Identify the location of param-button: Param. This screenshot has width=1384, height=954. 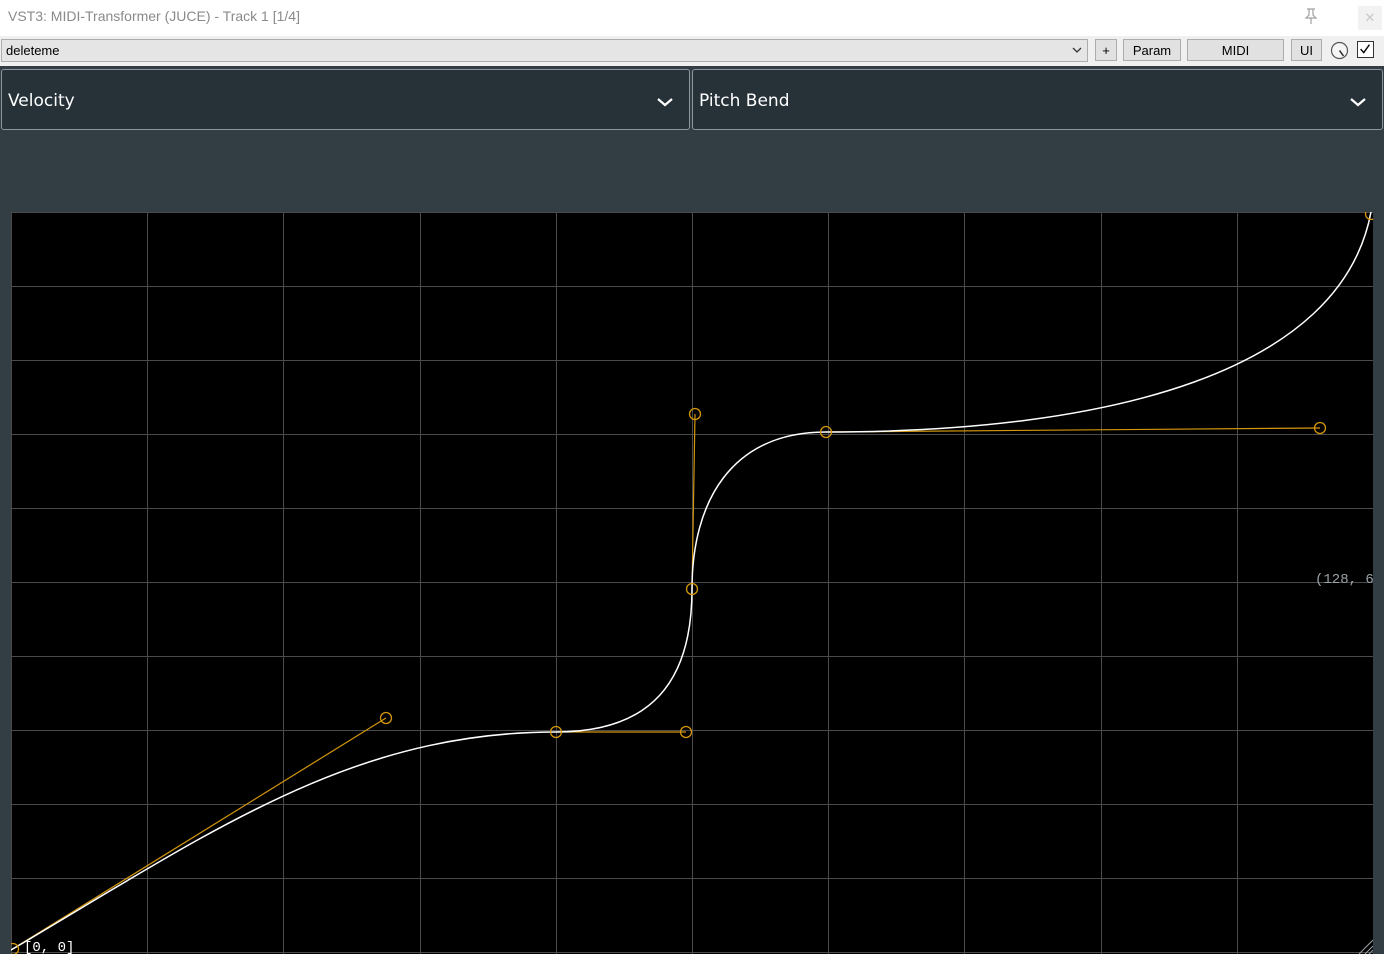
(1152, 50).